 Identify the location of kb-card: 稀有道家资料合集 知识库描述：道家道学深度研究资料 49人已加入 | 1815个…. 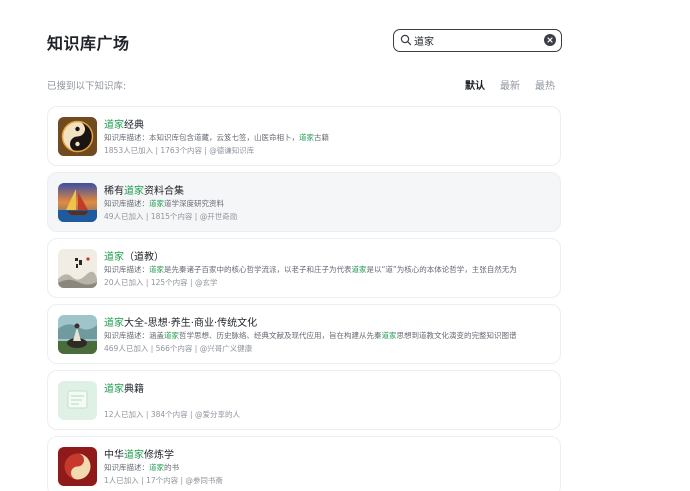
(304, 202).